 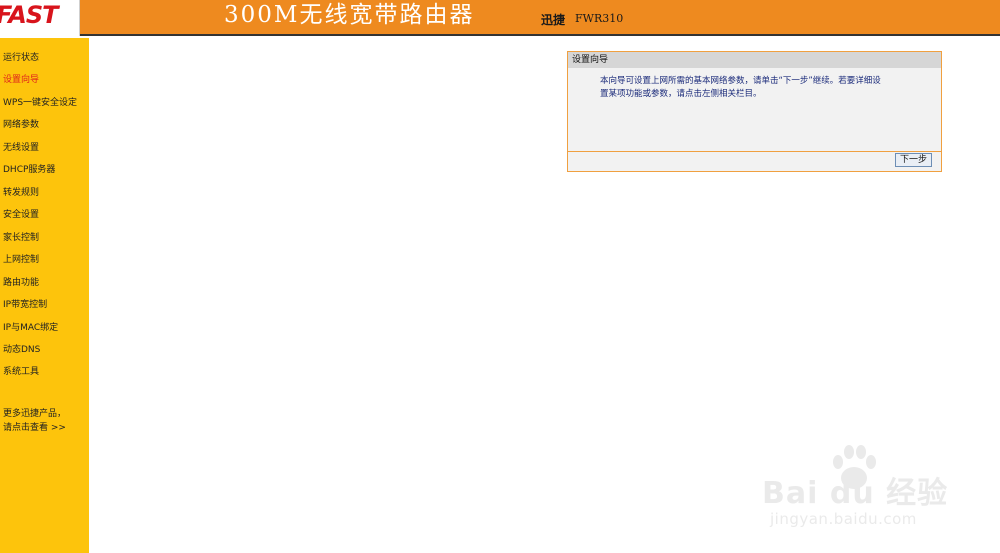 I want to click on sidebar-item-security: 安全设置, so click(x=21, y=213).